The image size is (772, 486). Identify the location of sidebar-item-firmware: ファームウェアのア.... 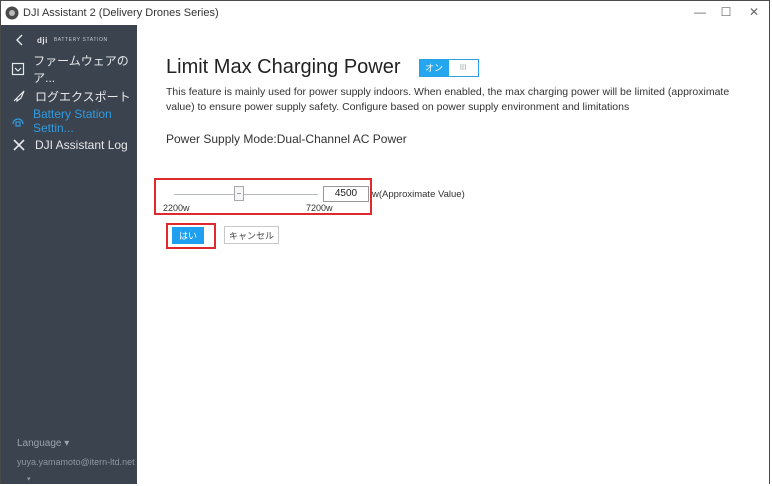
(69, 69).